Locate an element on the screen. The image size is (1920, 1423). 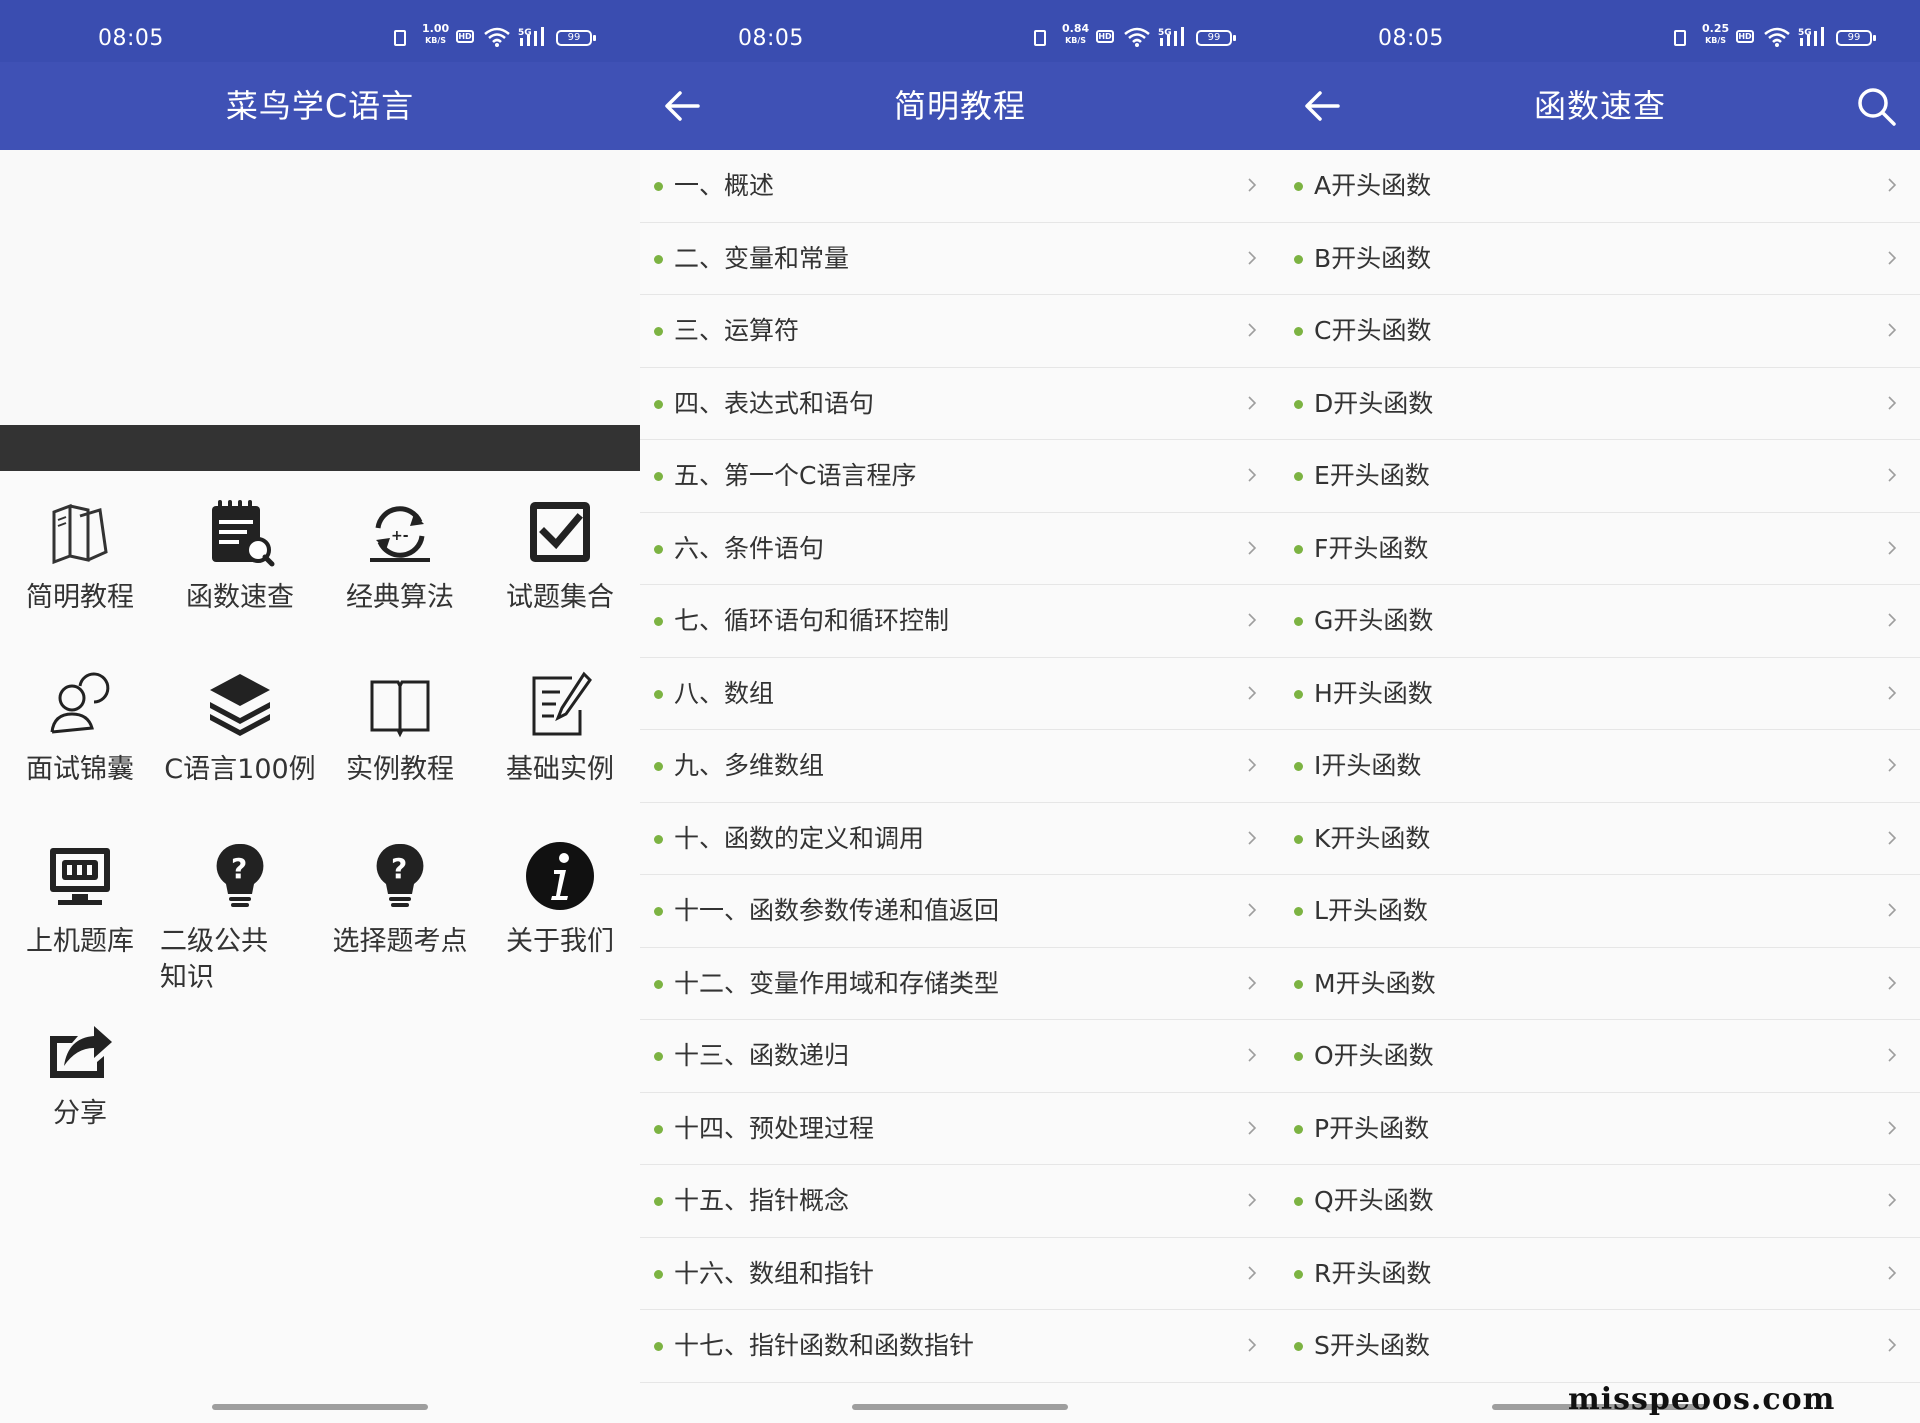
grid-label: 分享 is located at coordinates (80, 1113).